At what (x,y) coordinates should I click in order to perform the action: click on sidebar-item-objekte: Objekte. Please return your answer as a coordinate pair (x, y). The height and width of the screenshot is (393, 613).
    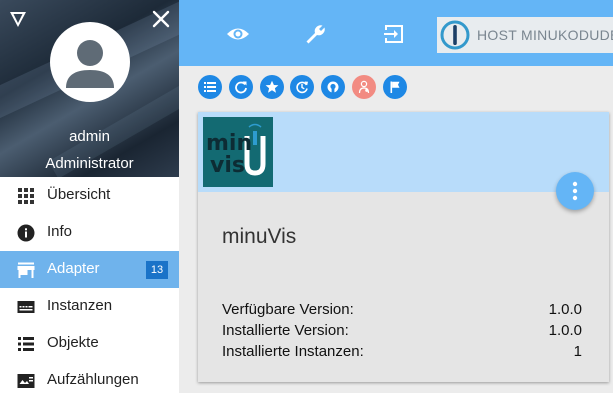
    Looking at the image, I should click on (89, 343).